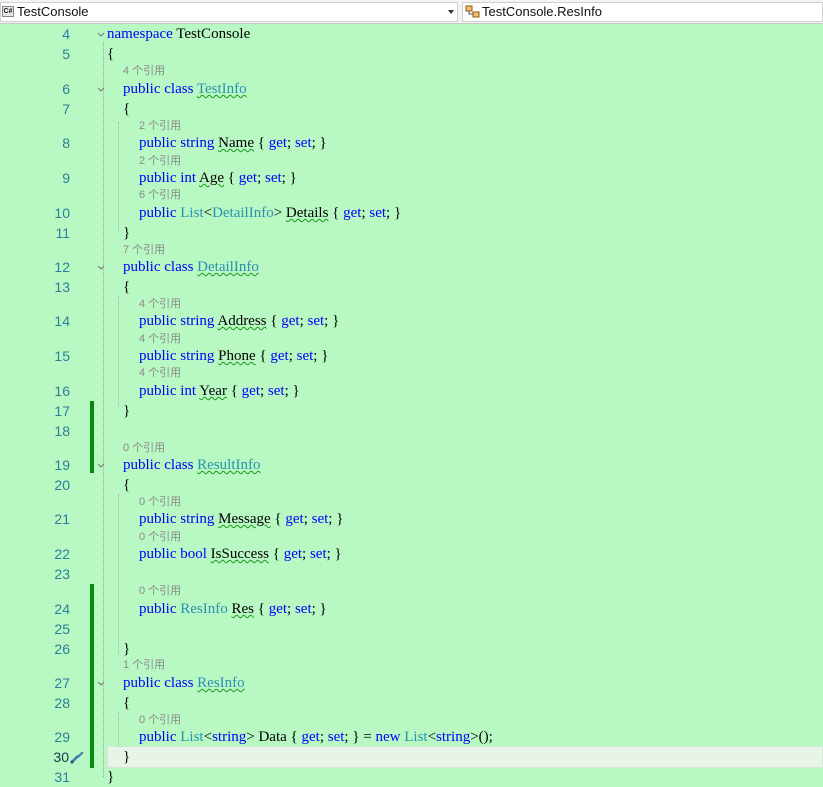 The height and width of the screenshot is (787, 823). I want to click on property-name: Data, so click(272, 737).